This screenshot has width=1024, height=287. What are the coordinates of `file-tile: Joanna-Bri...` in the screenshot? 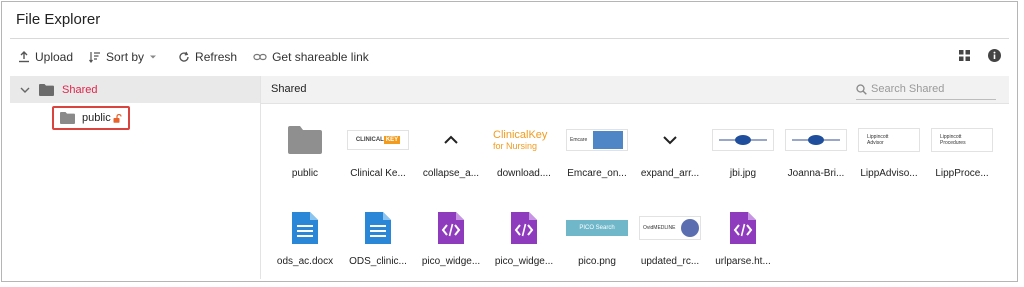 It's located at (816, 150).